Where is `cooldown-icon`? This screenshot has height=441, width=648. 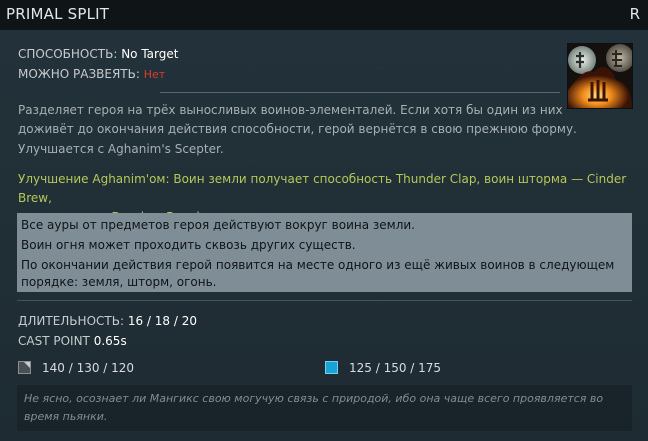 cooldown-icon is located at coordinates (24, 367).